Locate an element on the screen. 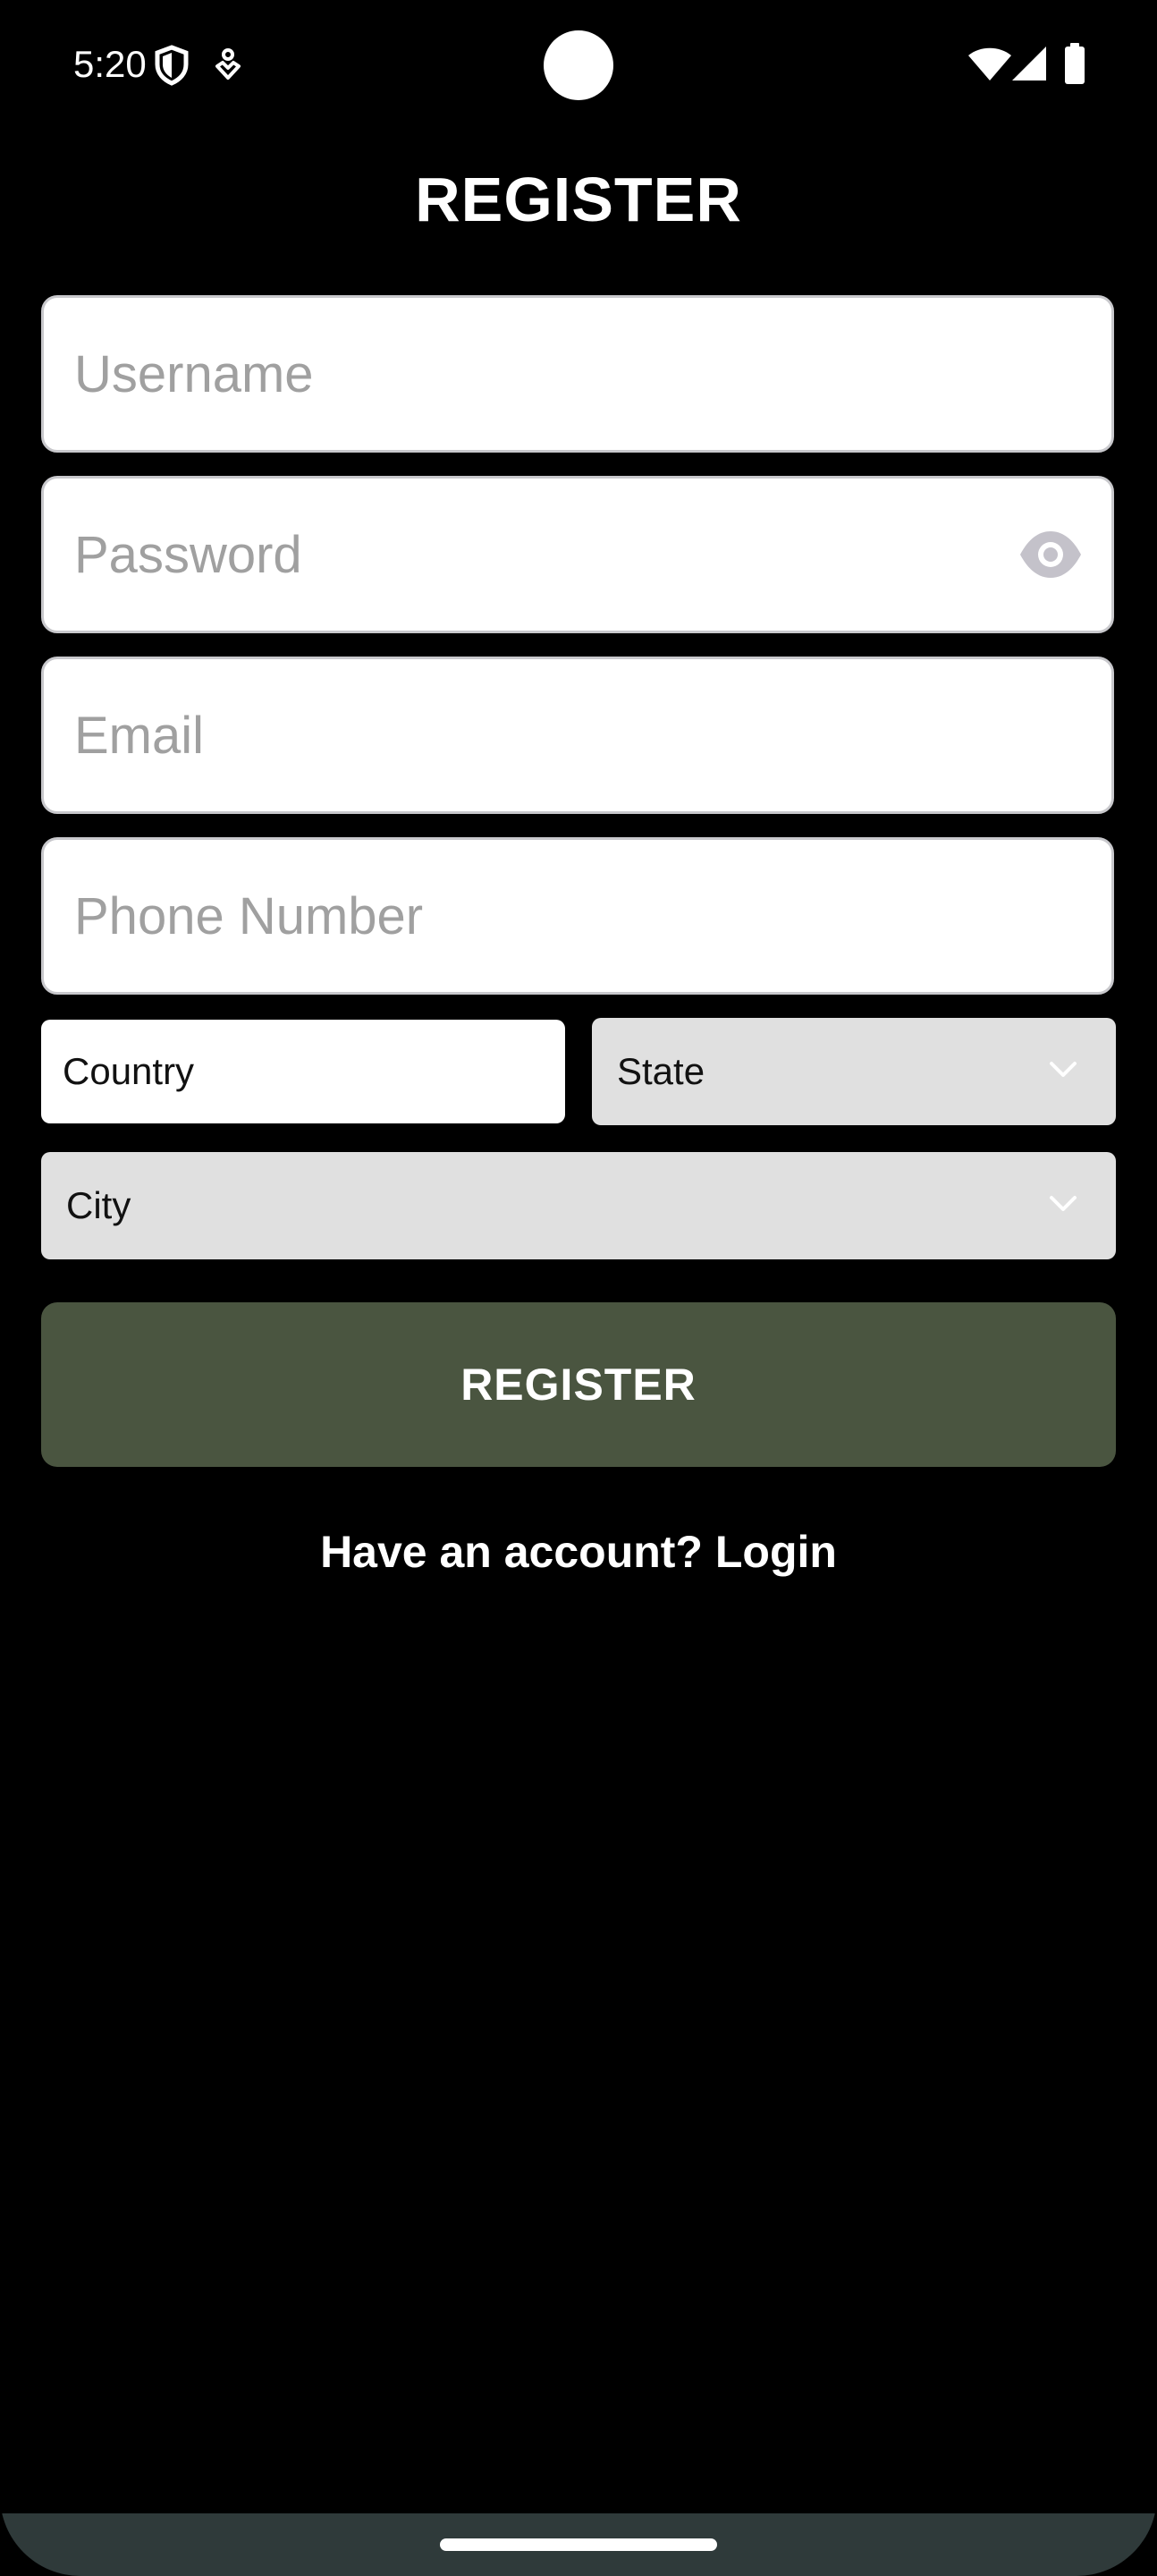  email-field is located at coordinates (577, 735).